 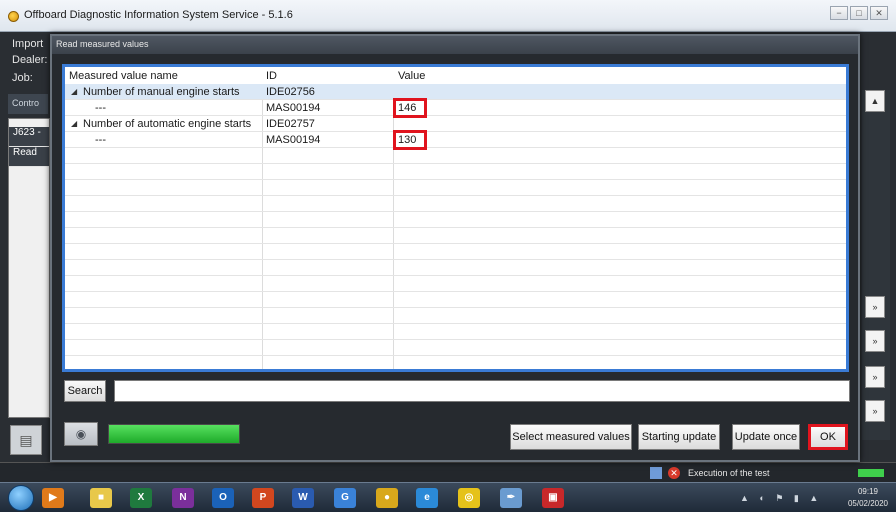 What do you see at coordinates (876, 265) in the screenshot?
I see `background-right-column: ▲ » » » »` at bounding box center [876, 265].